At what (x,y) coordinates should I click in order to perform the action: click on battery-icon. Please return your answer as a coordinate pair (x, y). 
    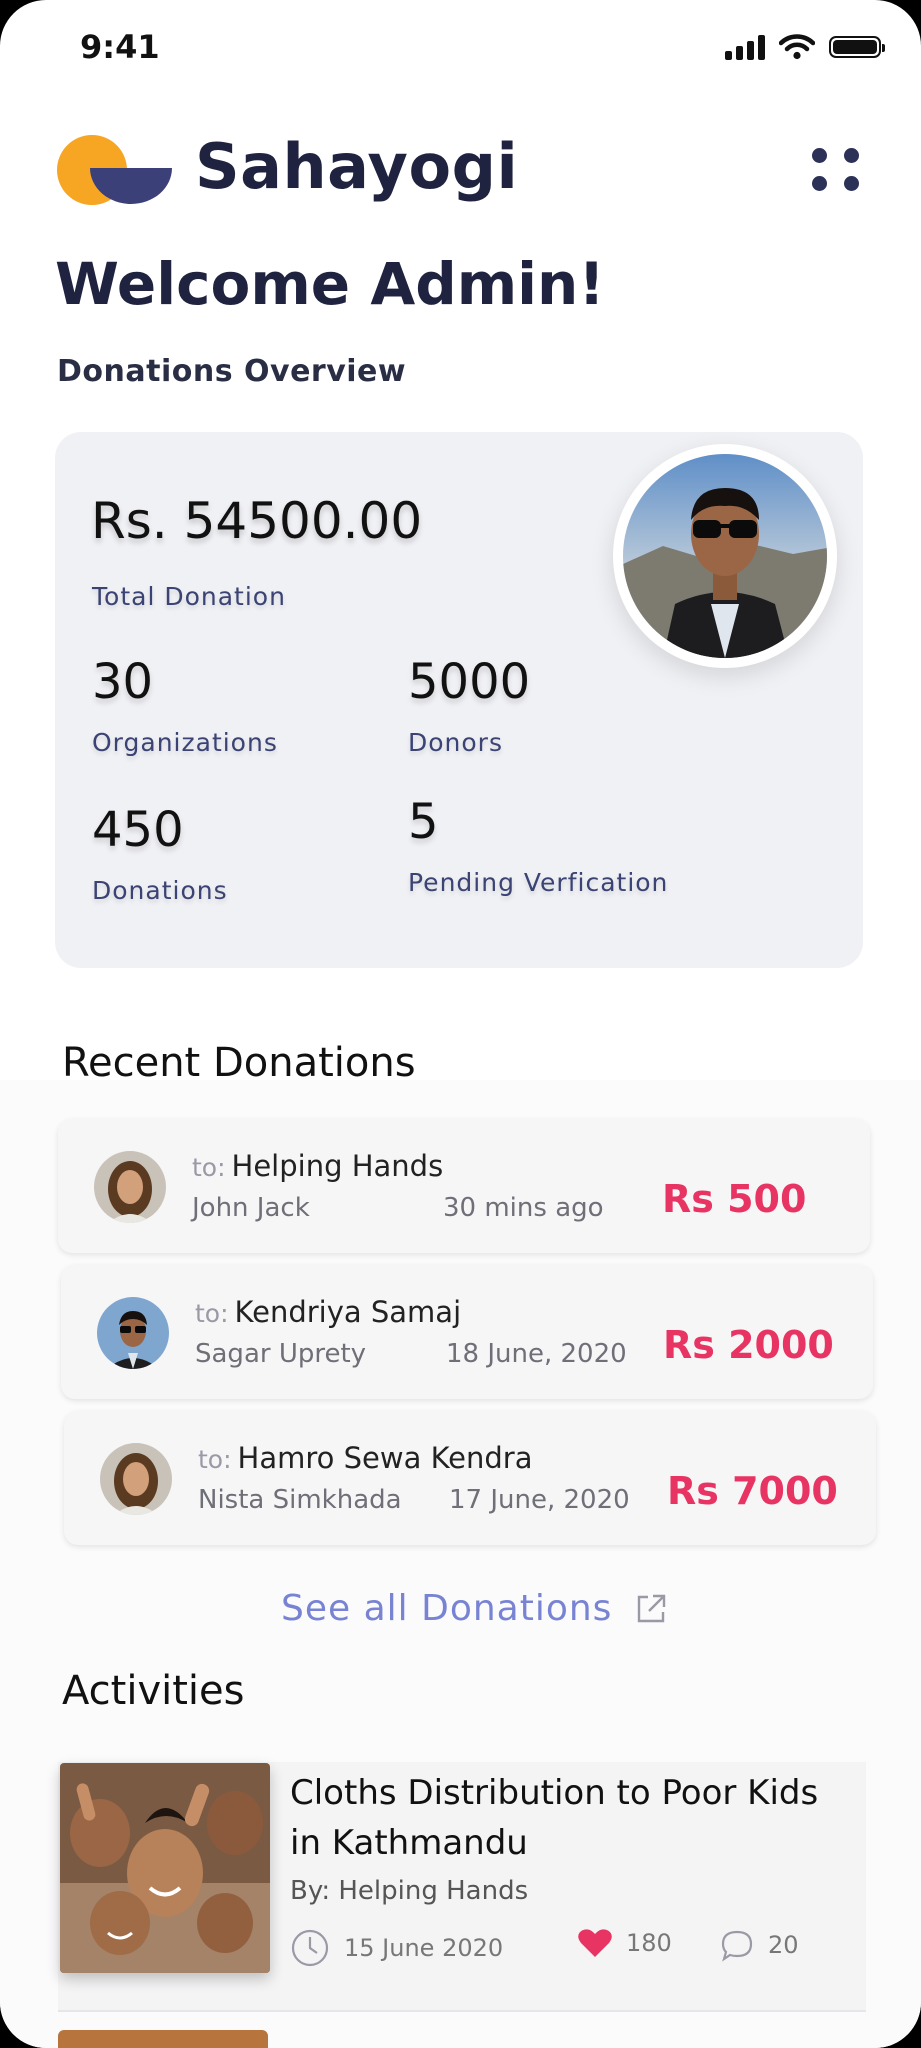
    Looking at the image, I should click on (857, 47).